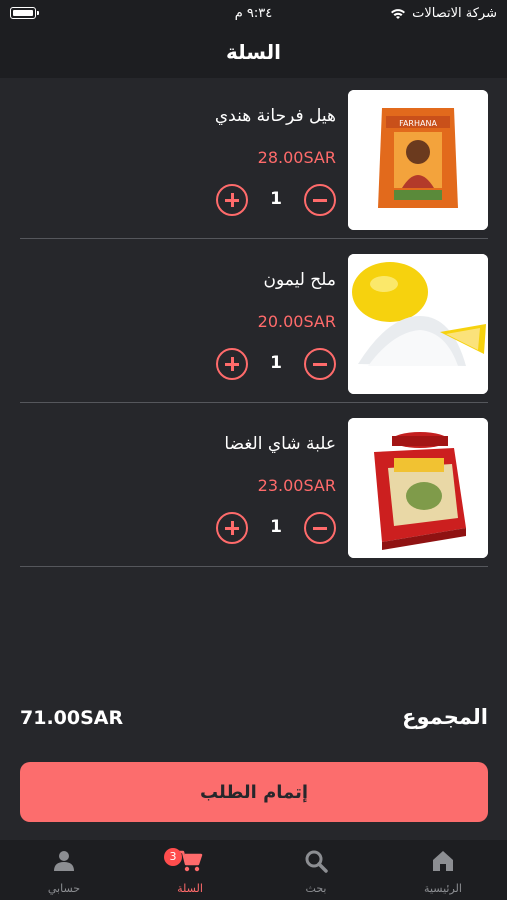 Image resolution: width=507 pixels, height=900 pixels. Describe the element at coordinates (72, 718) in the screenshot. I see `total-value: 71.00SAR` at that location.